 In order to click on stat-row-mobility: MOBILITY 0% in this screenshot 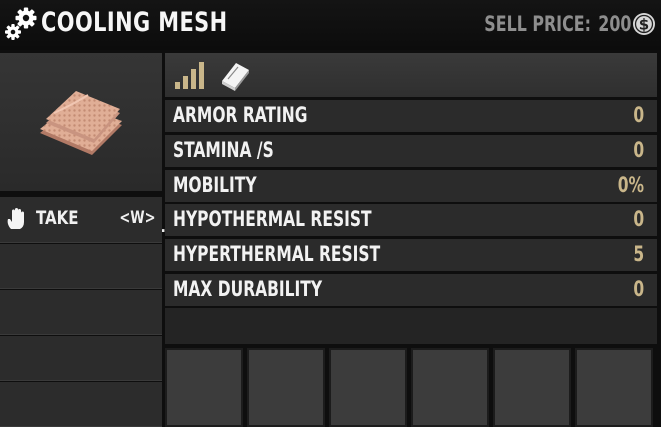, I will do `click(411, 186)`.